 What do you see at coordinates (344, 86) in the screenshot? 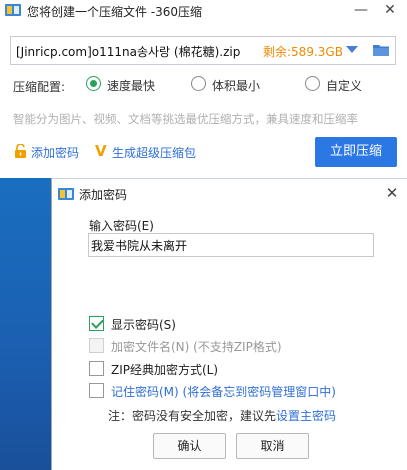
I see `radio-custom-label: 自定义` at bounding box center [344, 86].